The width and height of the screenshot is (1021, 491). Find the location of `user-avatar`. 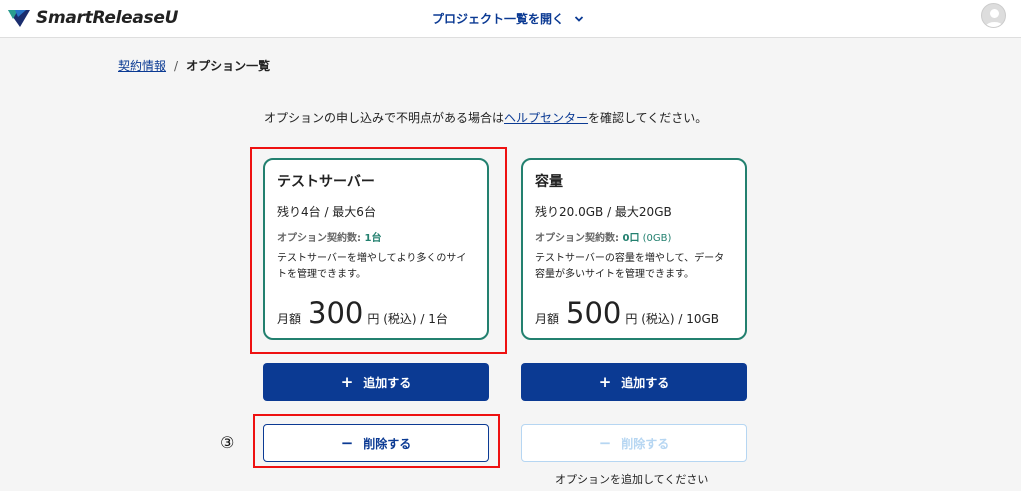

user-avatar is located at coordinates (993, 15).